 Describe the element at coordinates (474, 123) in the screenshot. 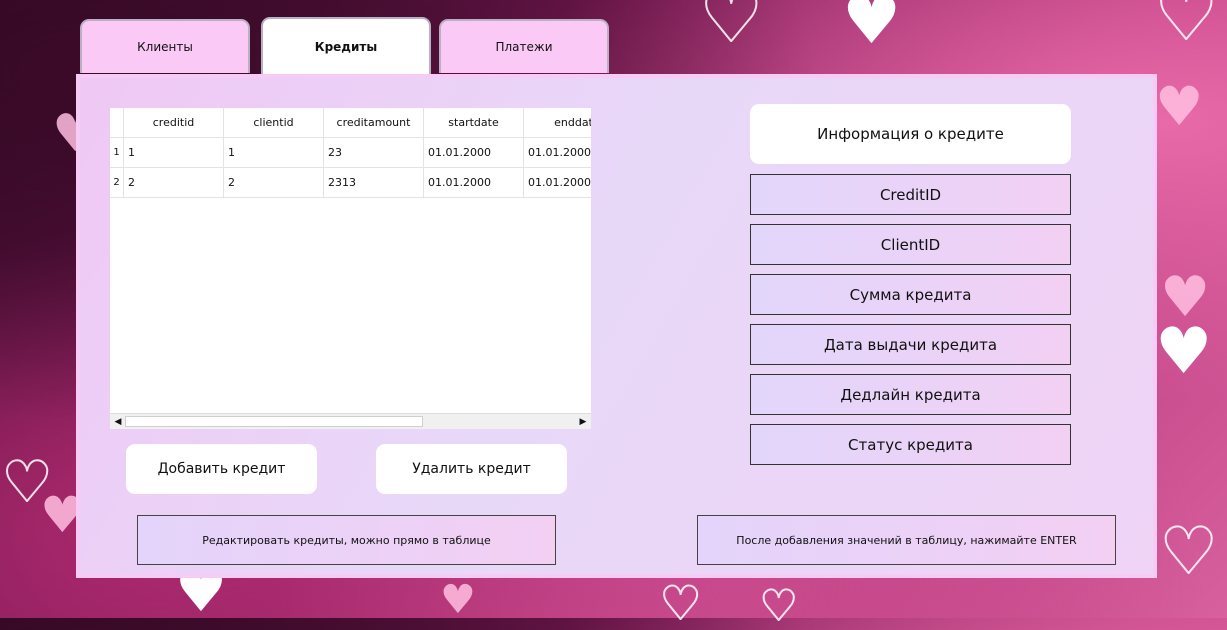

I see `column-header: startdate` at that location.